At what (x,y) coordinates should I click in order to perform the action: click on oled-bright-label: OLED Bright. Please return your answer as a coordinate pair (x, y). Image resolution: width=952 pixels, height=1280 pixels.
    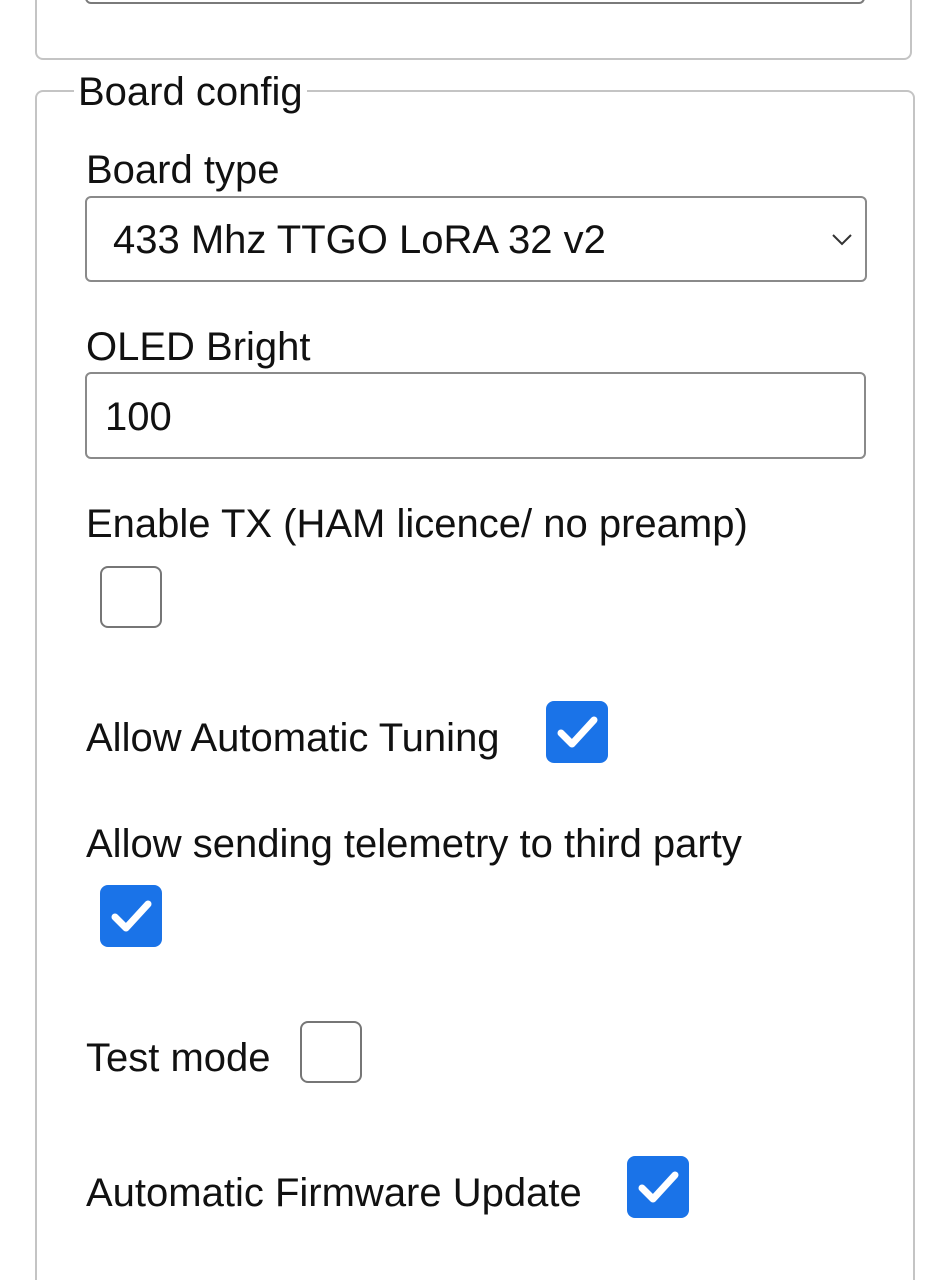
    Looking at the image, I should click on (198, 347).